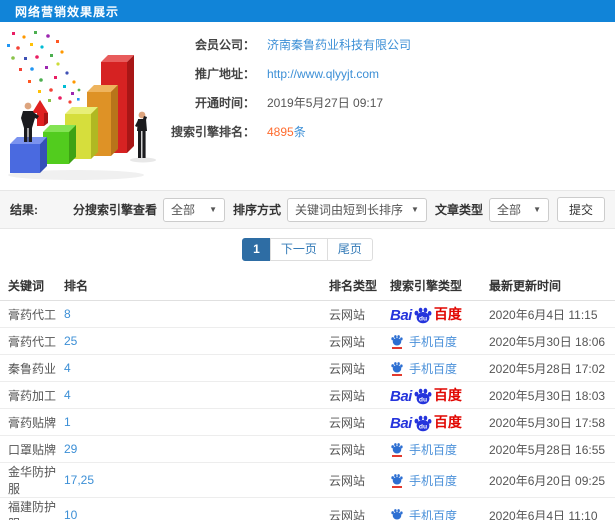 The width and height of the screenshot is (615, 520). I want to click on next-page-button: 下一页, so click(298, 249).